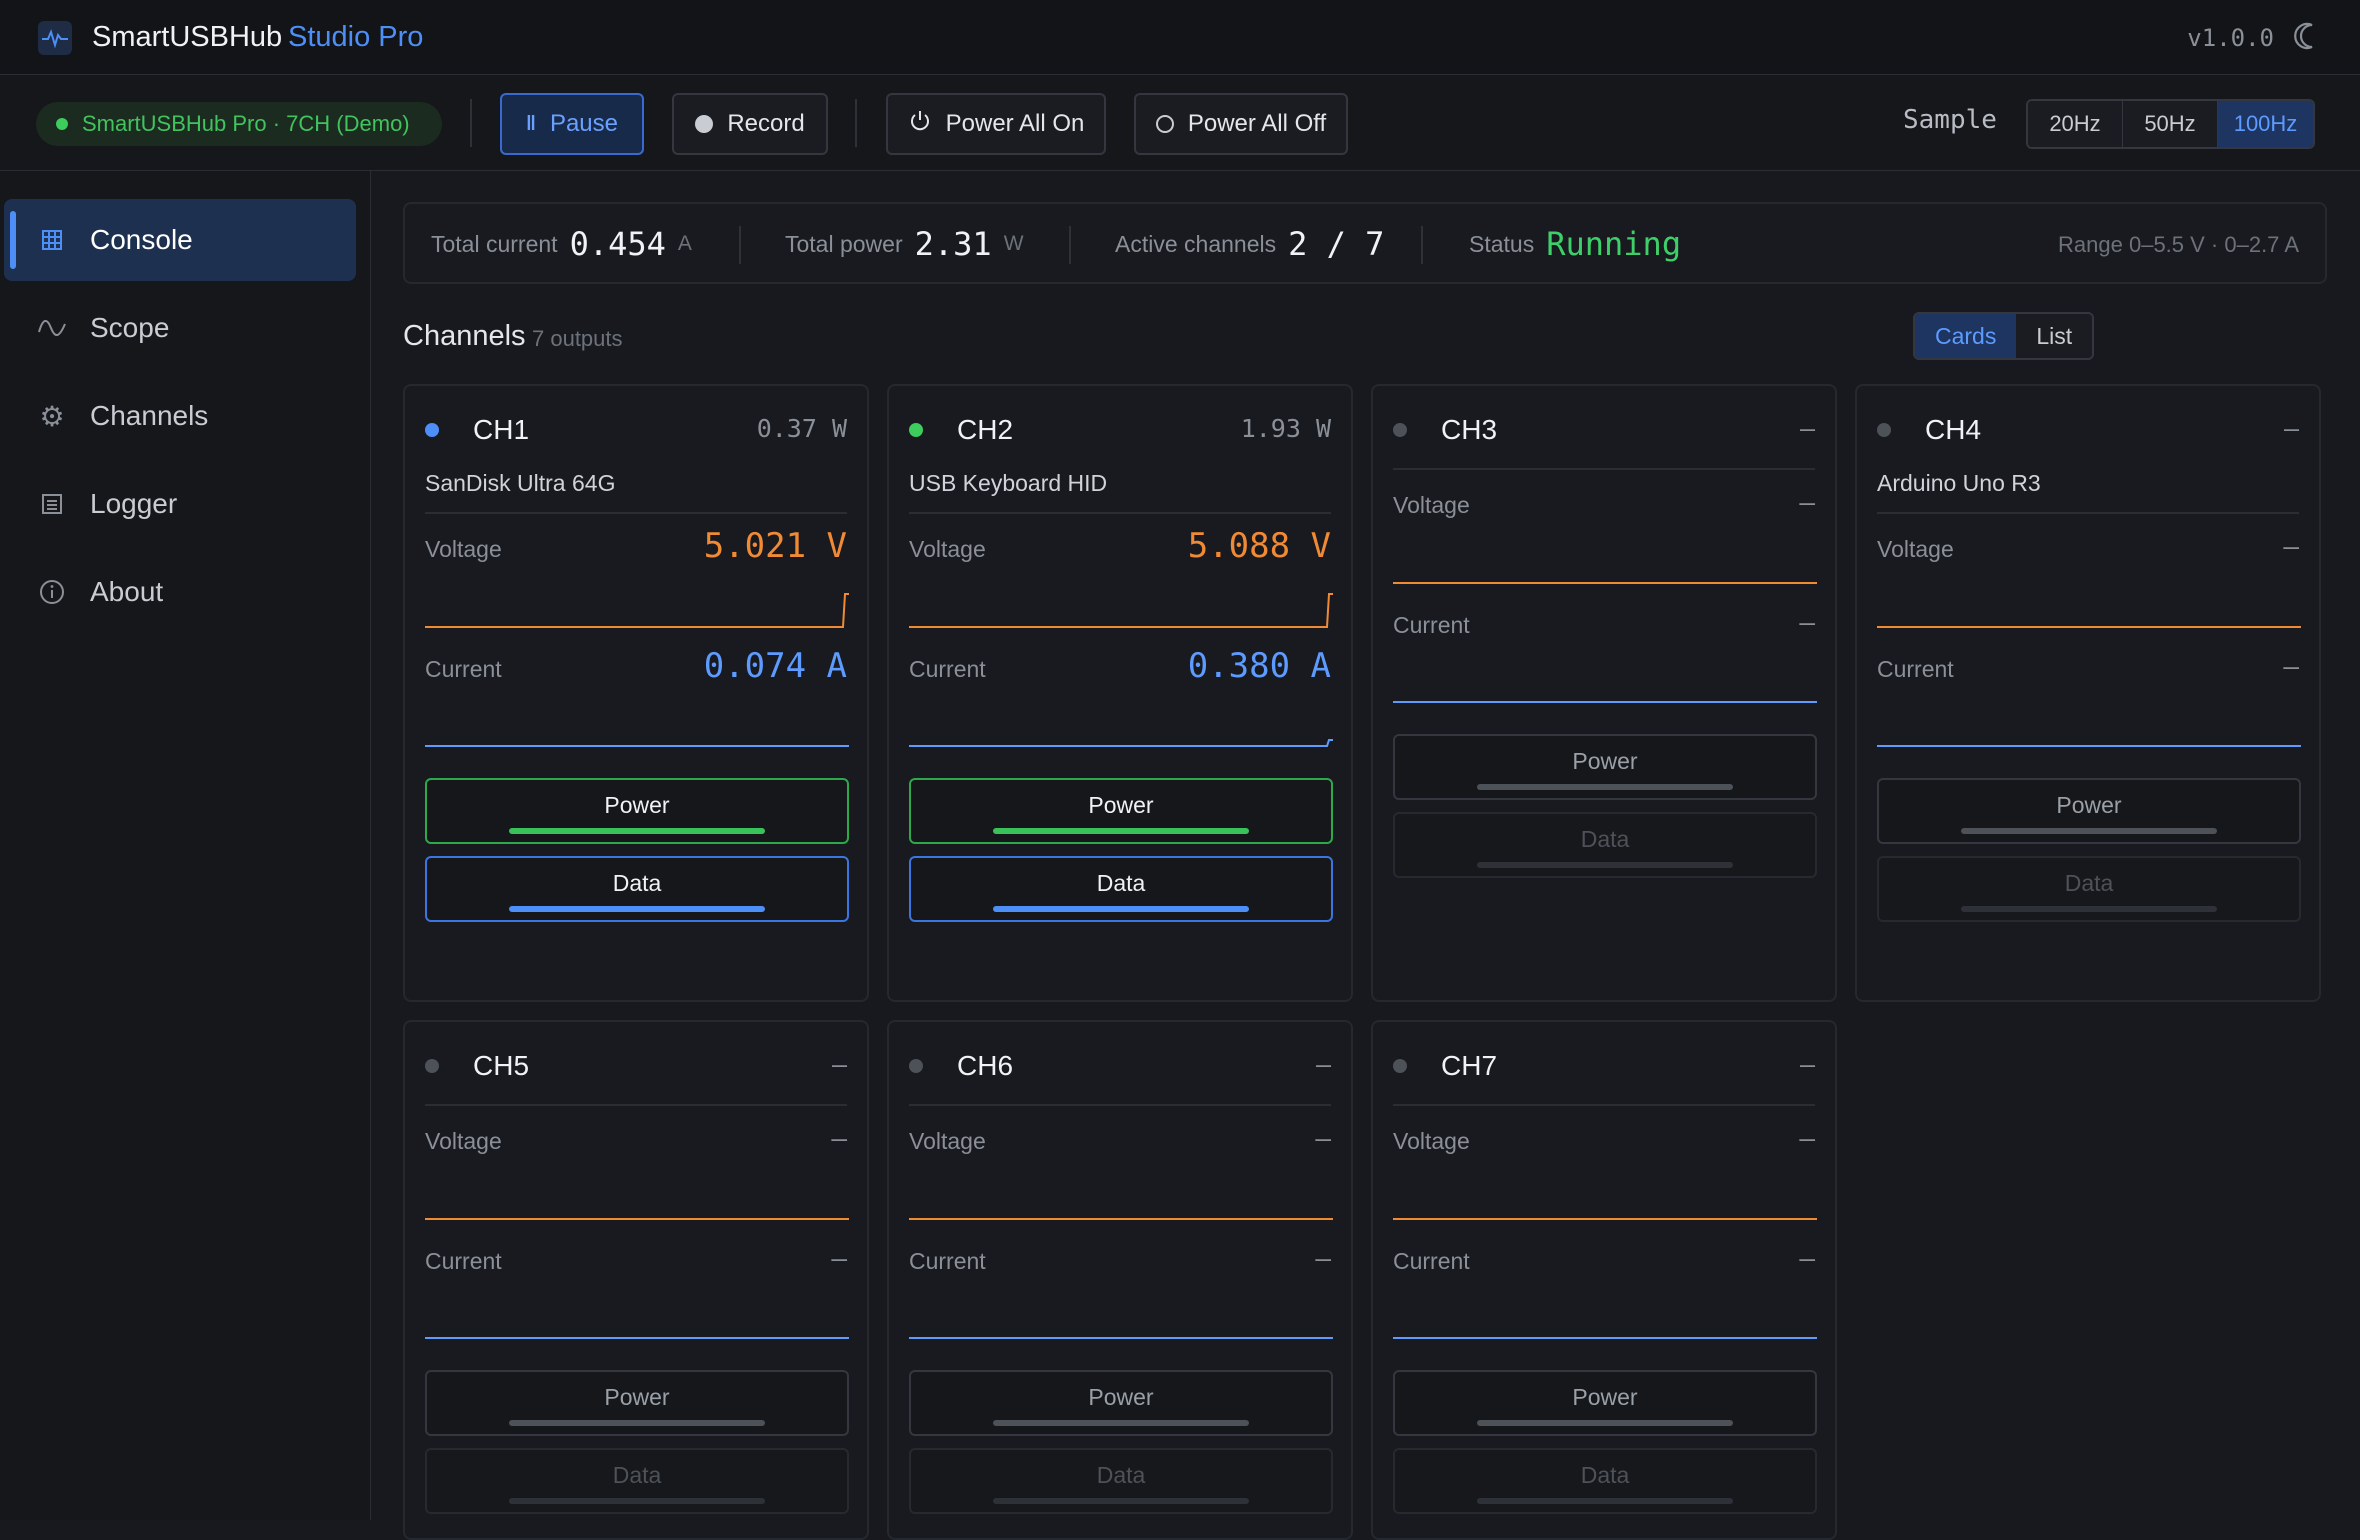  Describe the element at coordinates (1259, 546) in the screenshot. I see `voltage-value: 5.088 V` at that location.